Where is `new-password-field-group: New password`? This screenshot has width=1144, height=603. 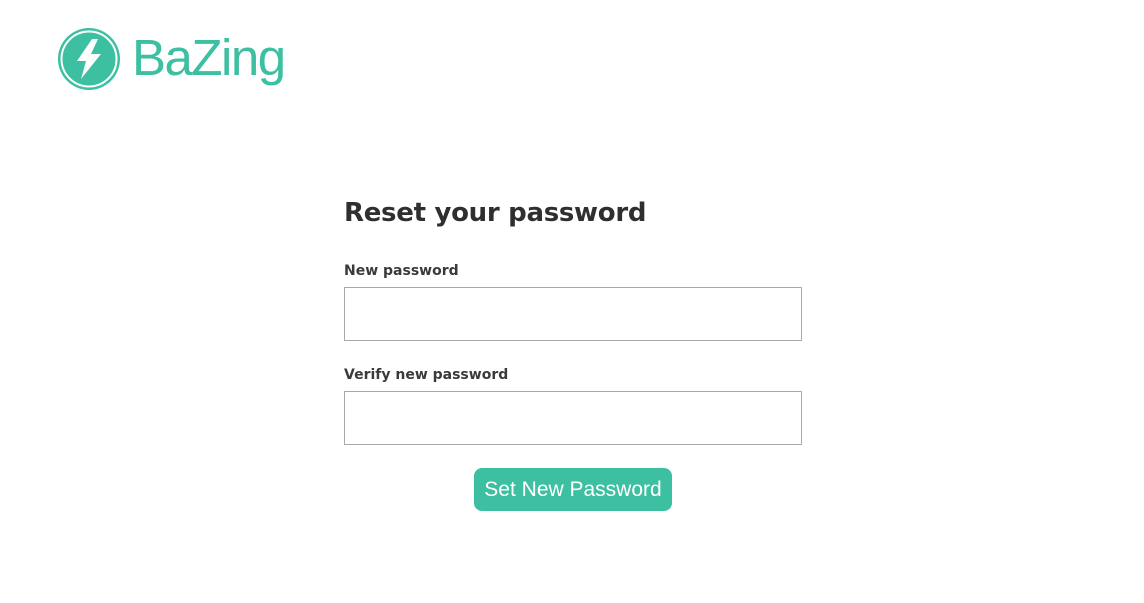
new-password-field-group: New password is located at coordinates (573, 301).